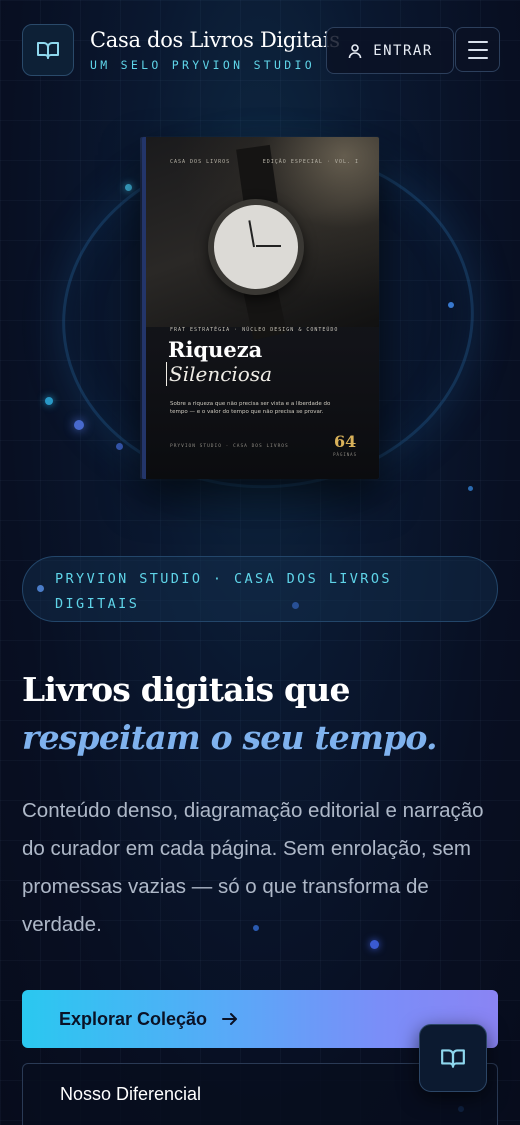 This screenshot has width=520, height=1125. Describe the element at coordinates (133, 1018) in the screenshot. I see `explore-collection-label: Explorar Coleção` at that location.